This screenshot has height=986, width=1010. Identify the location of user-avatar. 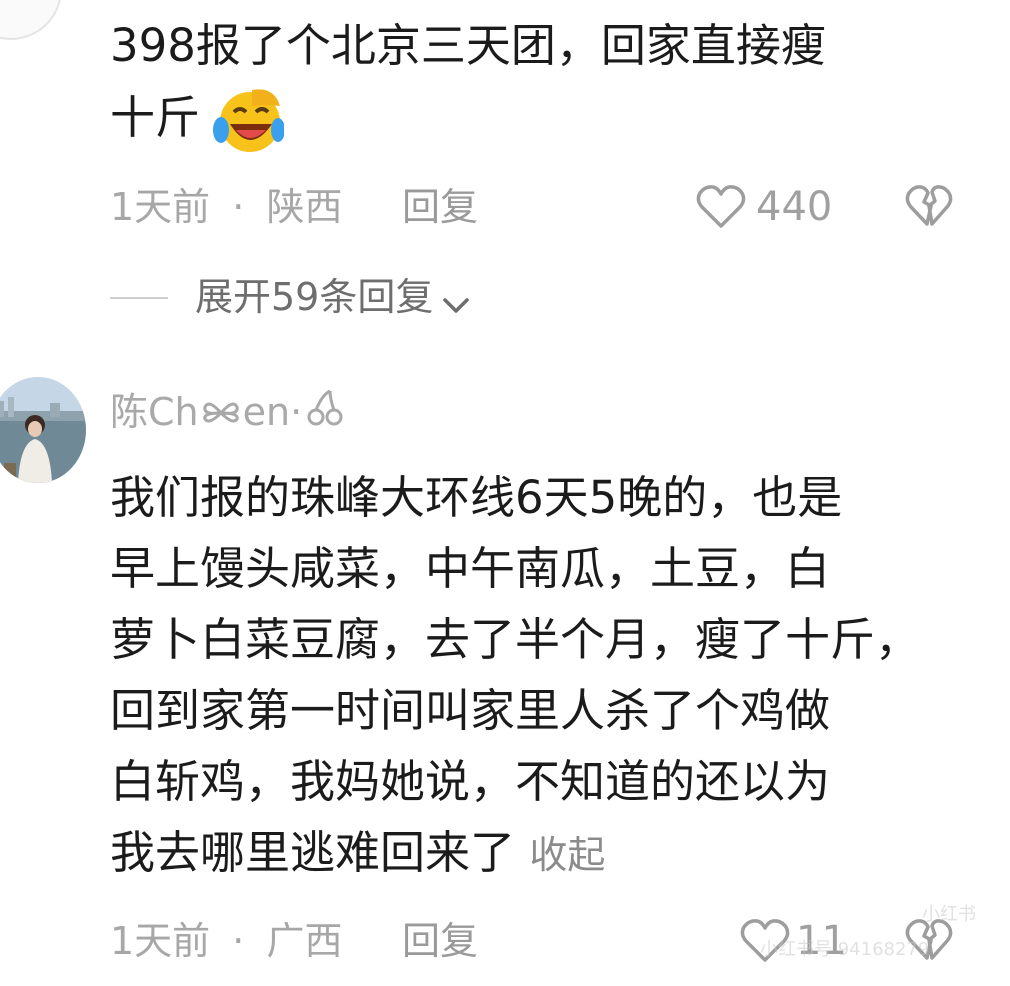
(43, 430).